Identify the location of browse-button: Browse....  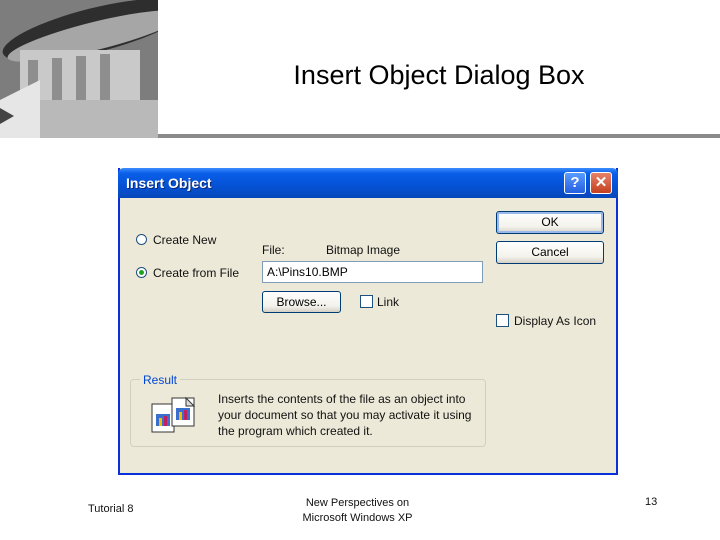
(301, 302).